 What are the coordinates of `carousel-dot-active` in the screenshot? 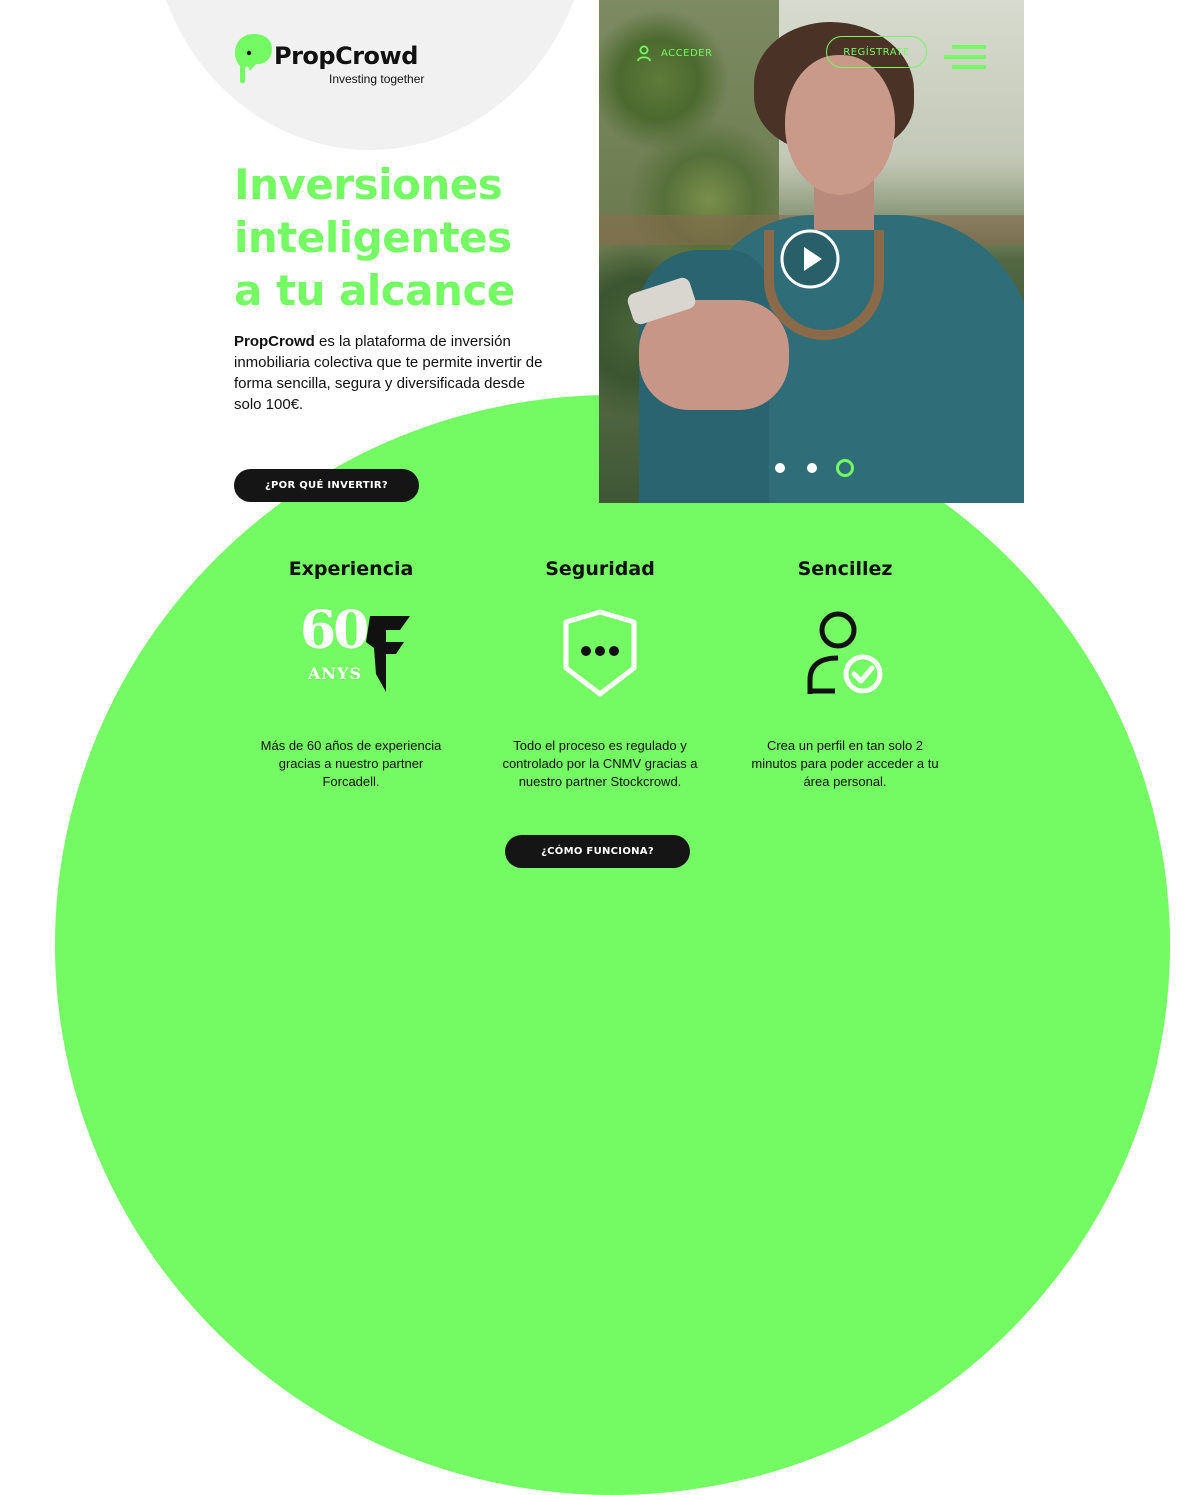 It's located at (845, 468).